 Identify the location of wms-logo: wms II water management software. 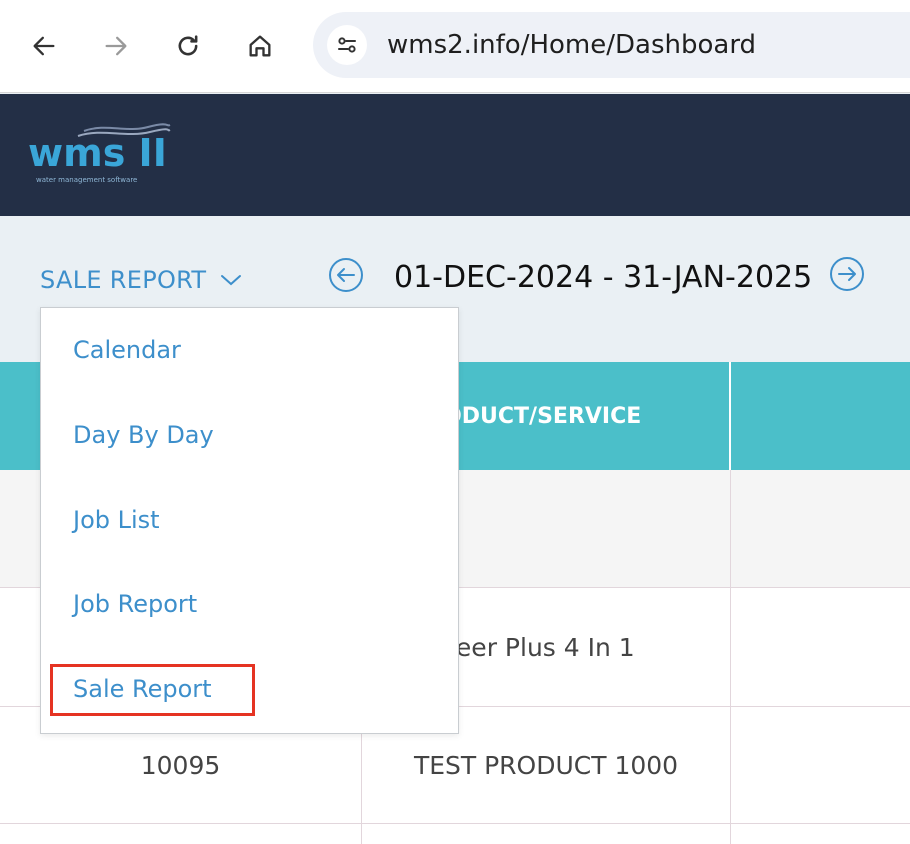
(101, 154).